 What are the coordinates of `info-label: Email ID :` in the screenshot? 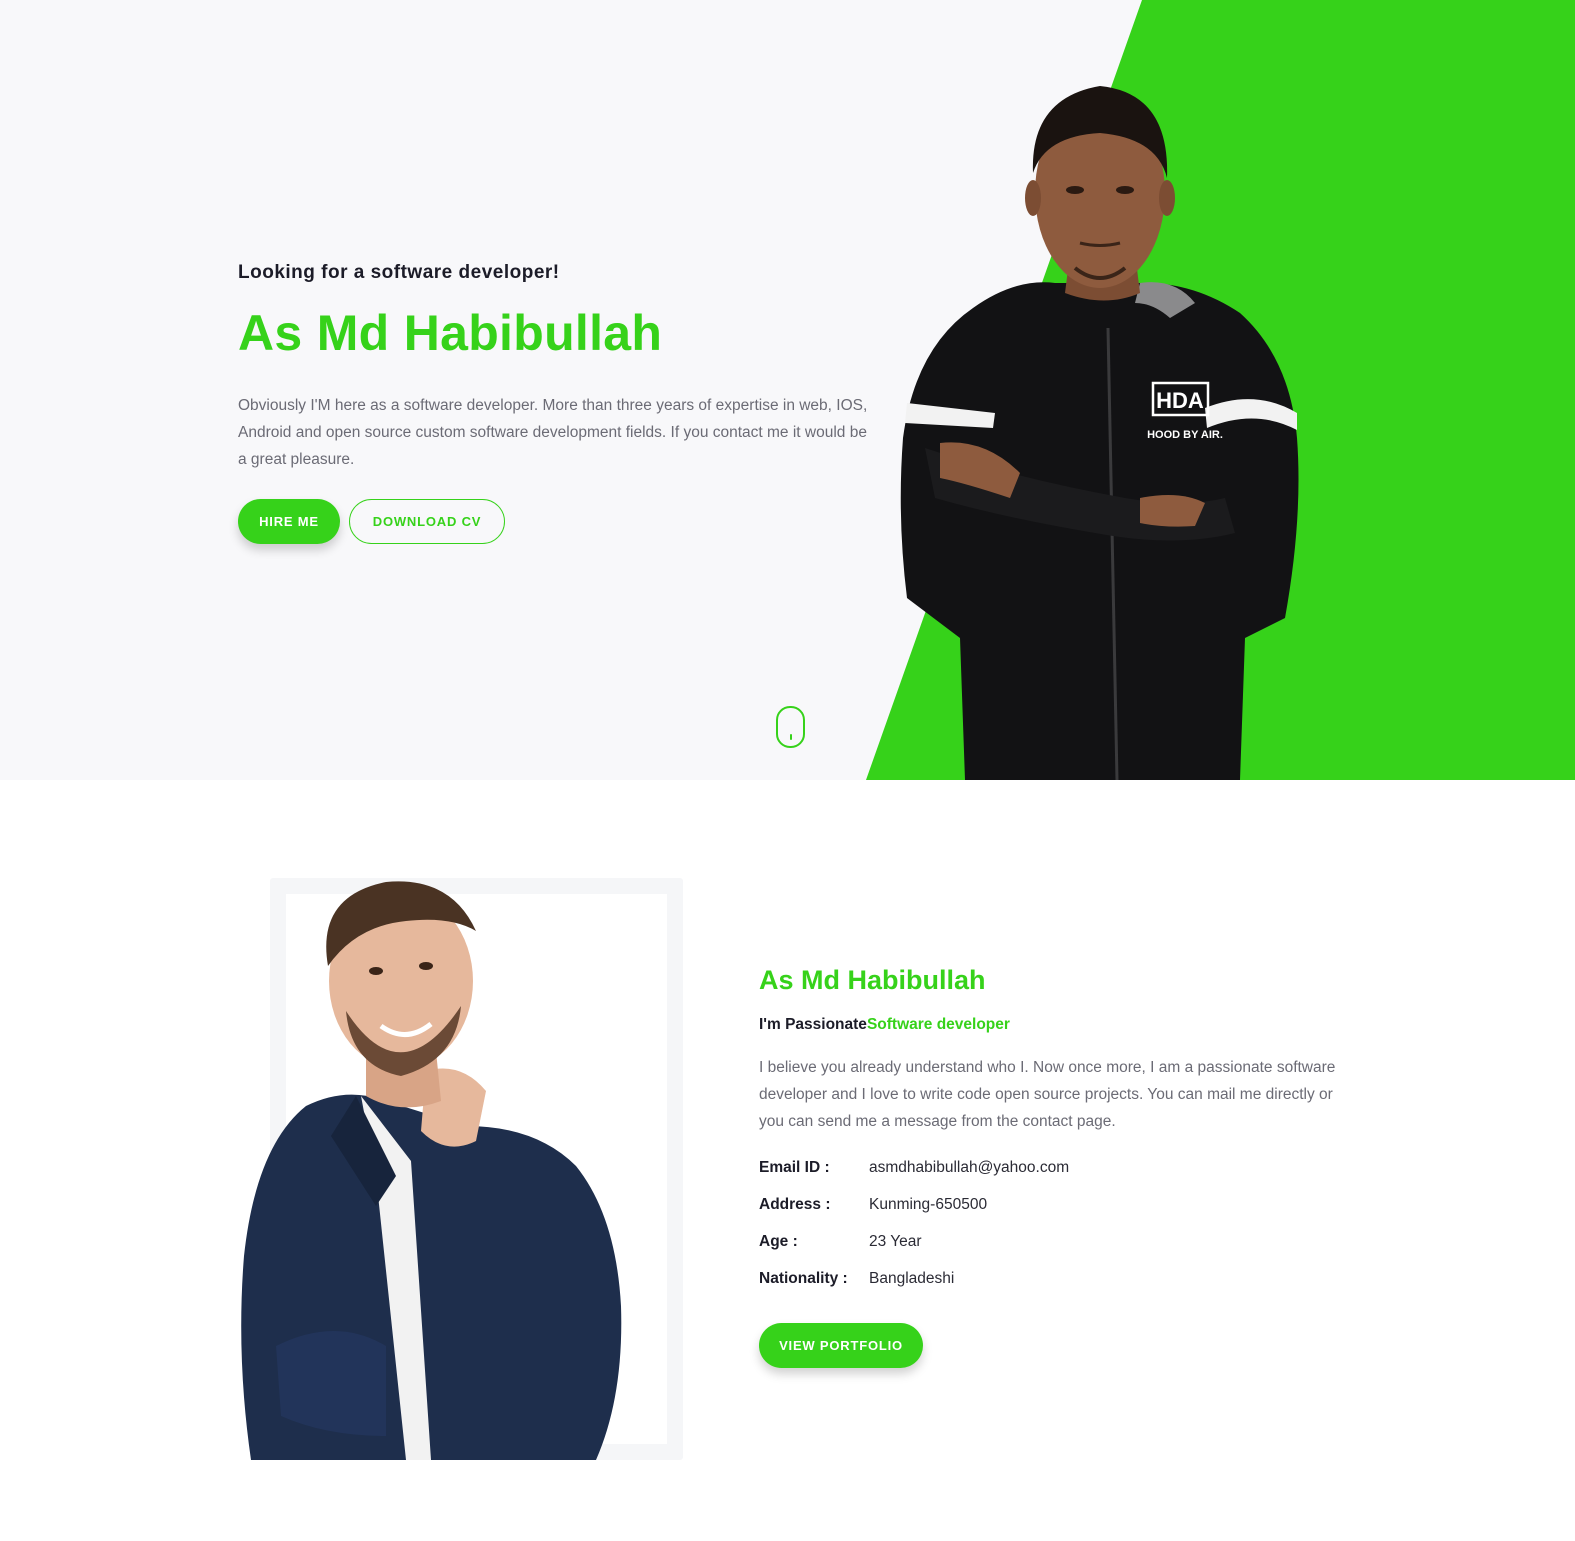 It's located at (794, 1167).